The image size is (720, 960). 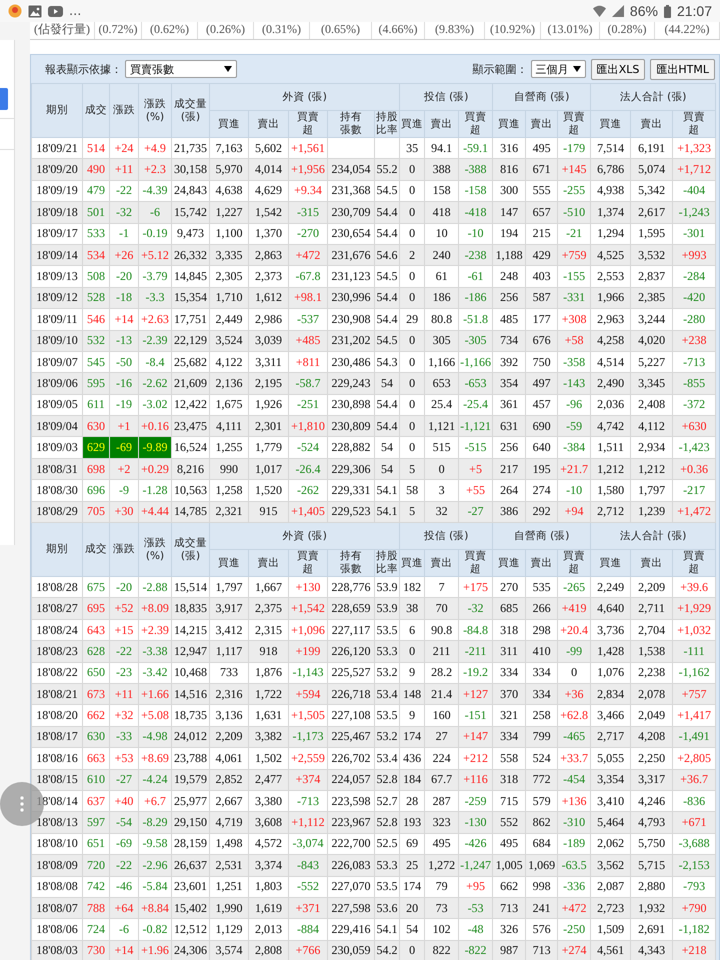 I want to click on table-cell: +2.3, so click(x=155, y=169).